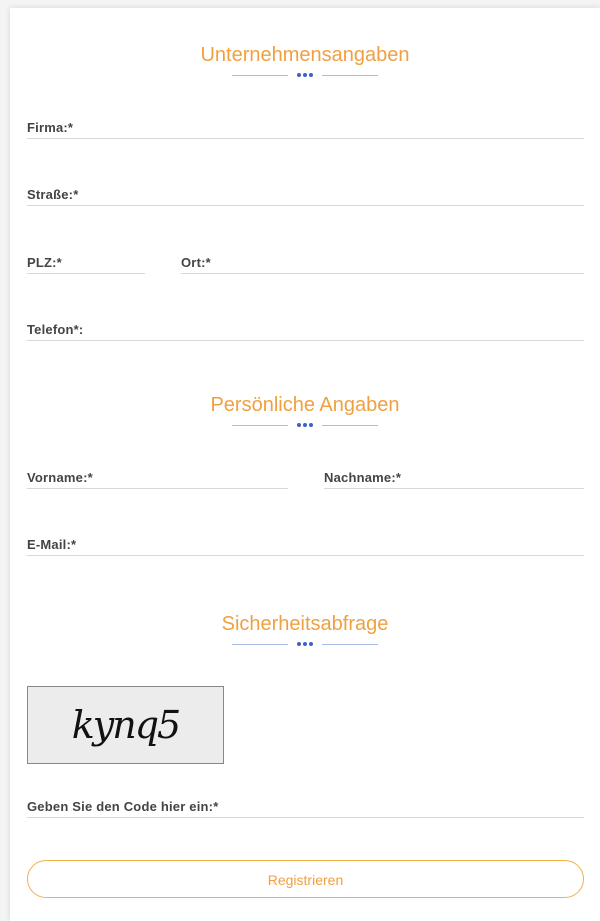 The height and width of the screenshot is (921, 600). I want to click on strasse-input, so click(307, 195).